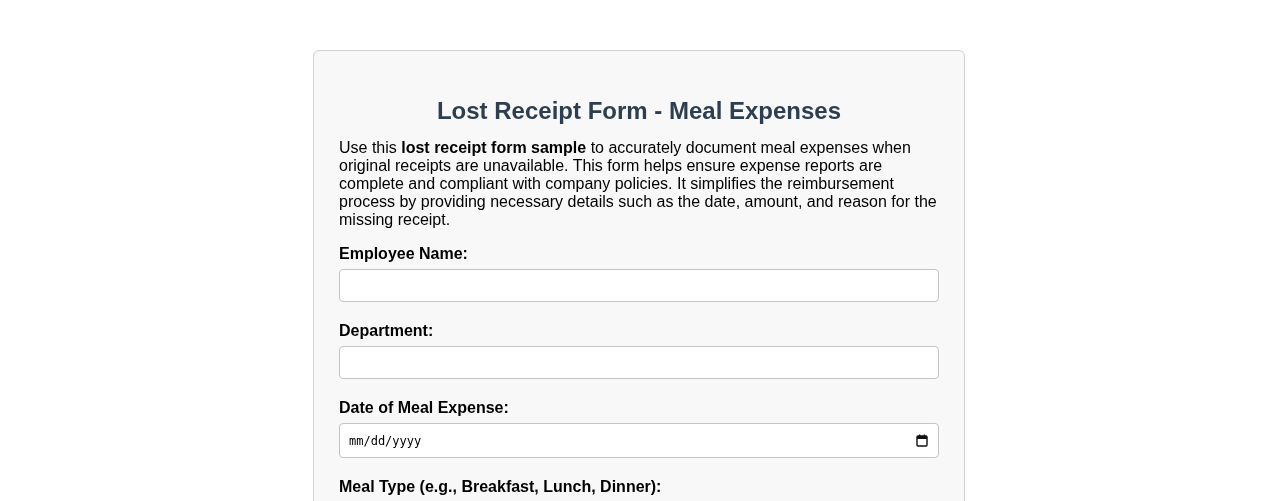 The image size is (1278, 501). What do you see at coordinates (404, 254) in the screenshot?
I see `field-label: Employee Name:` at bounding box center [404, 254].